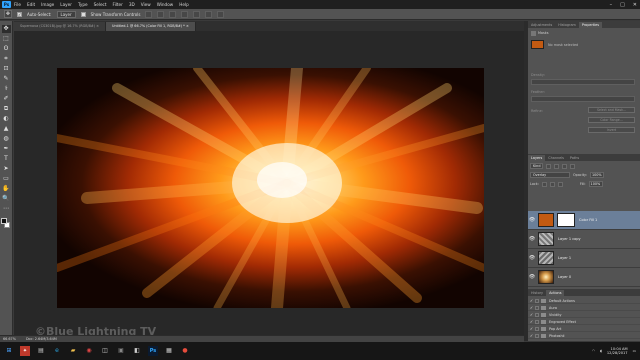 The image size is (640, 360). What do you see at coordinates (4, 221) in the screenshot?
I see `foreground-color-swatch` at bounding box center [4, 221].